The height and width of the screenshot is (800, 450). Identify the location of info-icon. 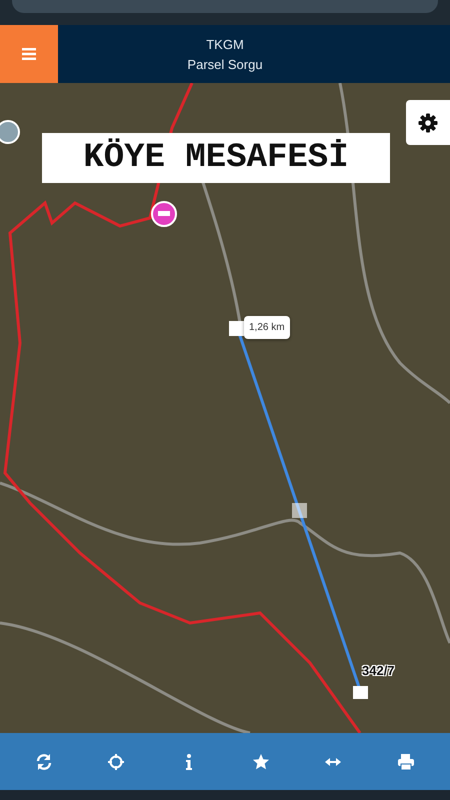
(189, 762).